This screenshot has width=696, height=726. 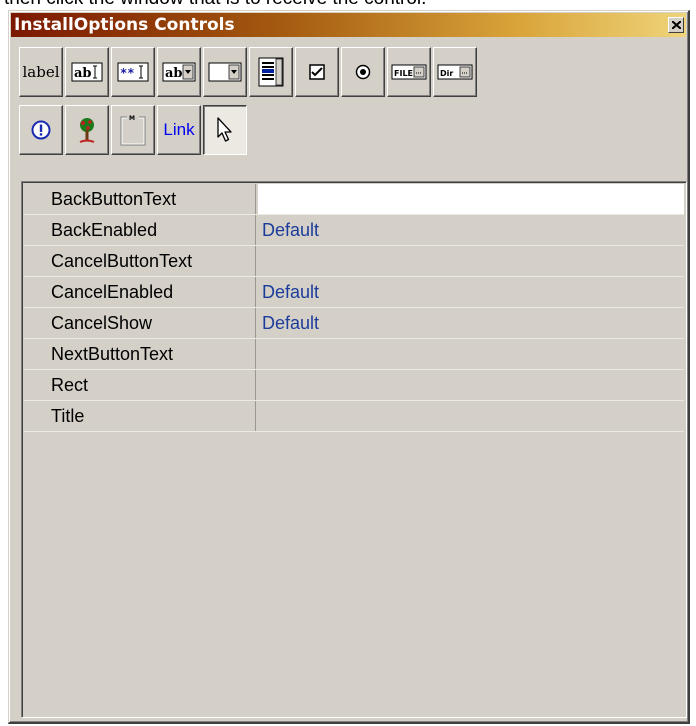 I want to click on listbox-icon, so click(x=271, y=72).